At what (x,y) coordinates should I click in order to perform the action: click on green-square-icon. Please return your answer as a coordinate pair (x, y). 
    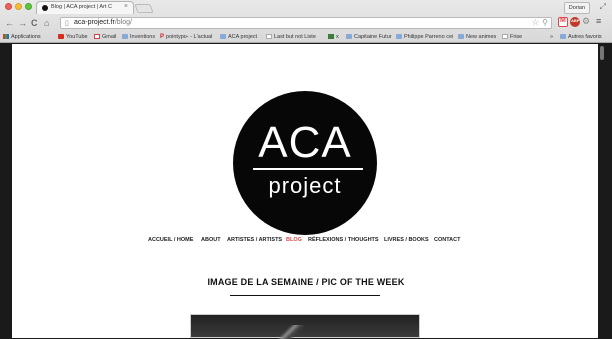
    Looking at the image, I should click on (331, 36).